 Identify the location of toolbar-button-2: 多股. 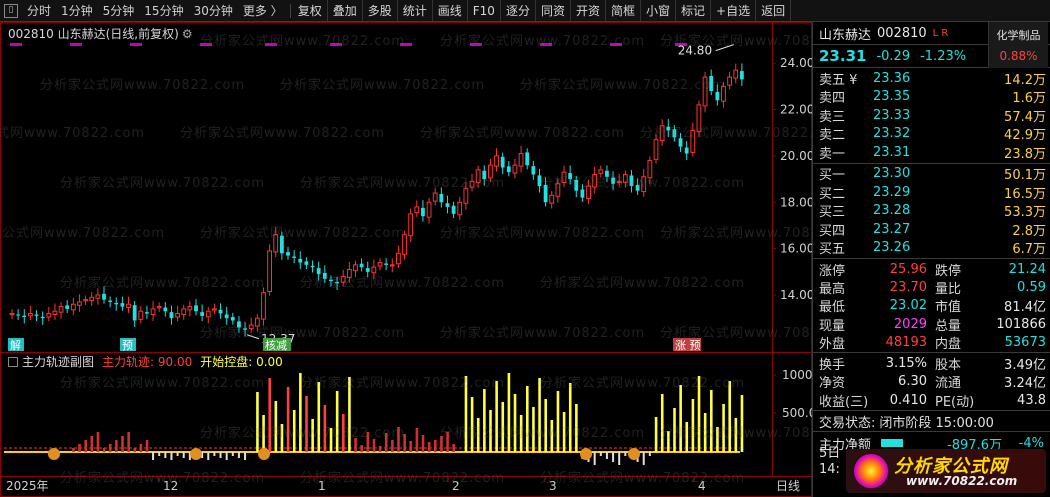
(380, 10).